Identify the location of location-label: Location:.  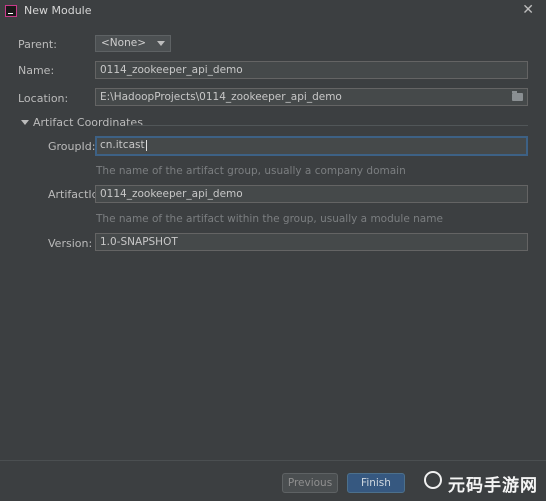
(43, 98).